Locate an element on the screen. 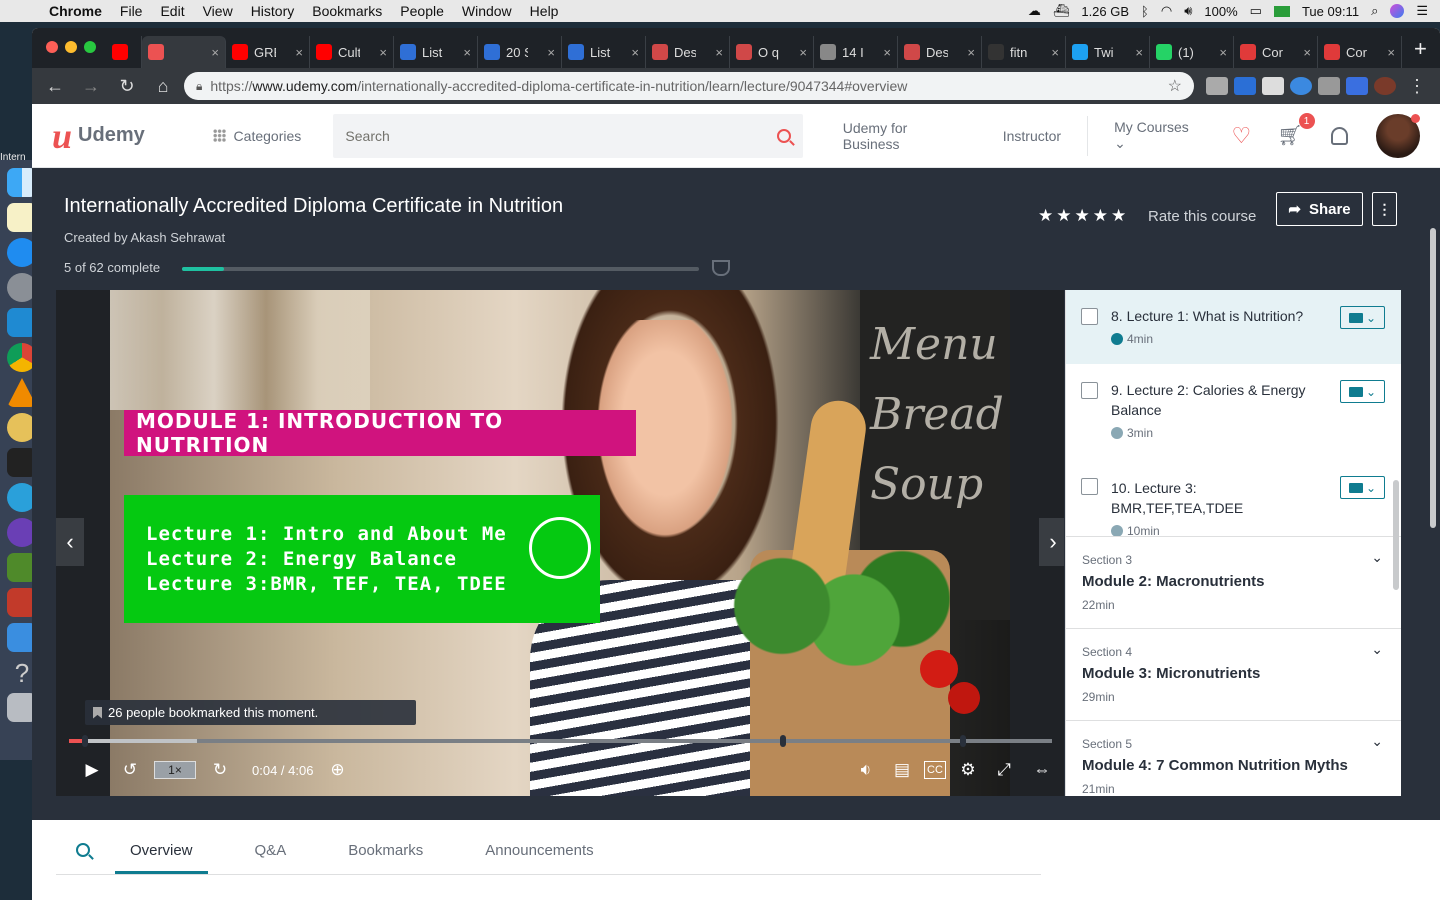 The width and height of the screenshot is (1440, 900). notification-bell-icon is located at coordinates (1339, 135).